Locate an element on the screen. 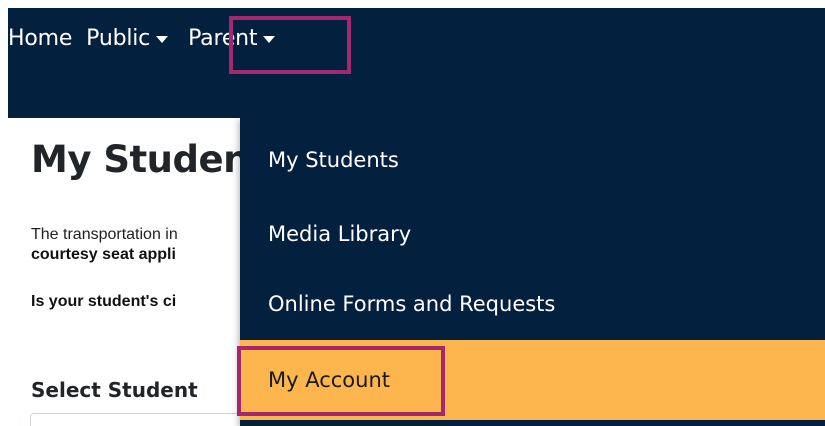  nav-home: Home is located at coordinates (40, 38).